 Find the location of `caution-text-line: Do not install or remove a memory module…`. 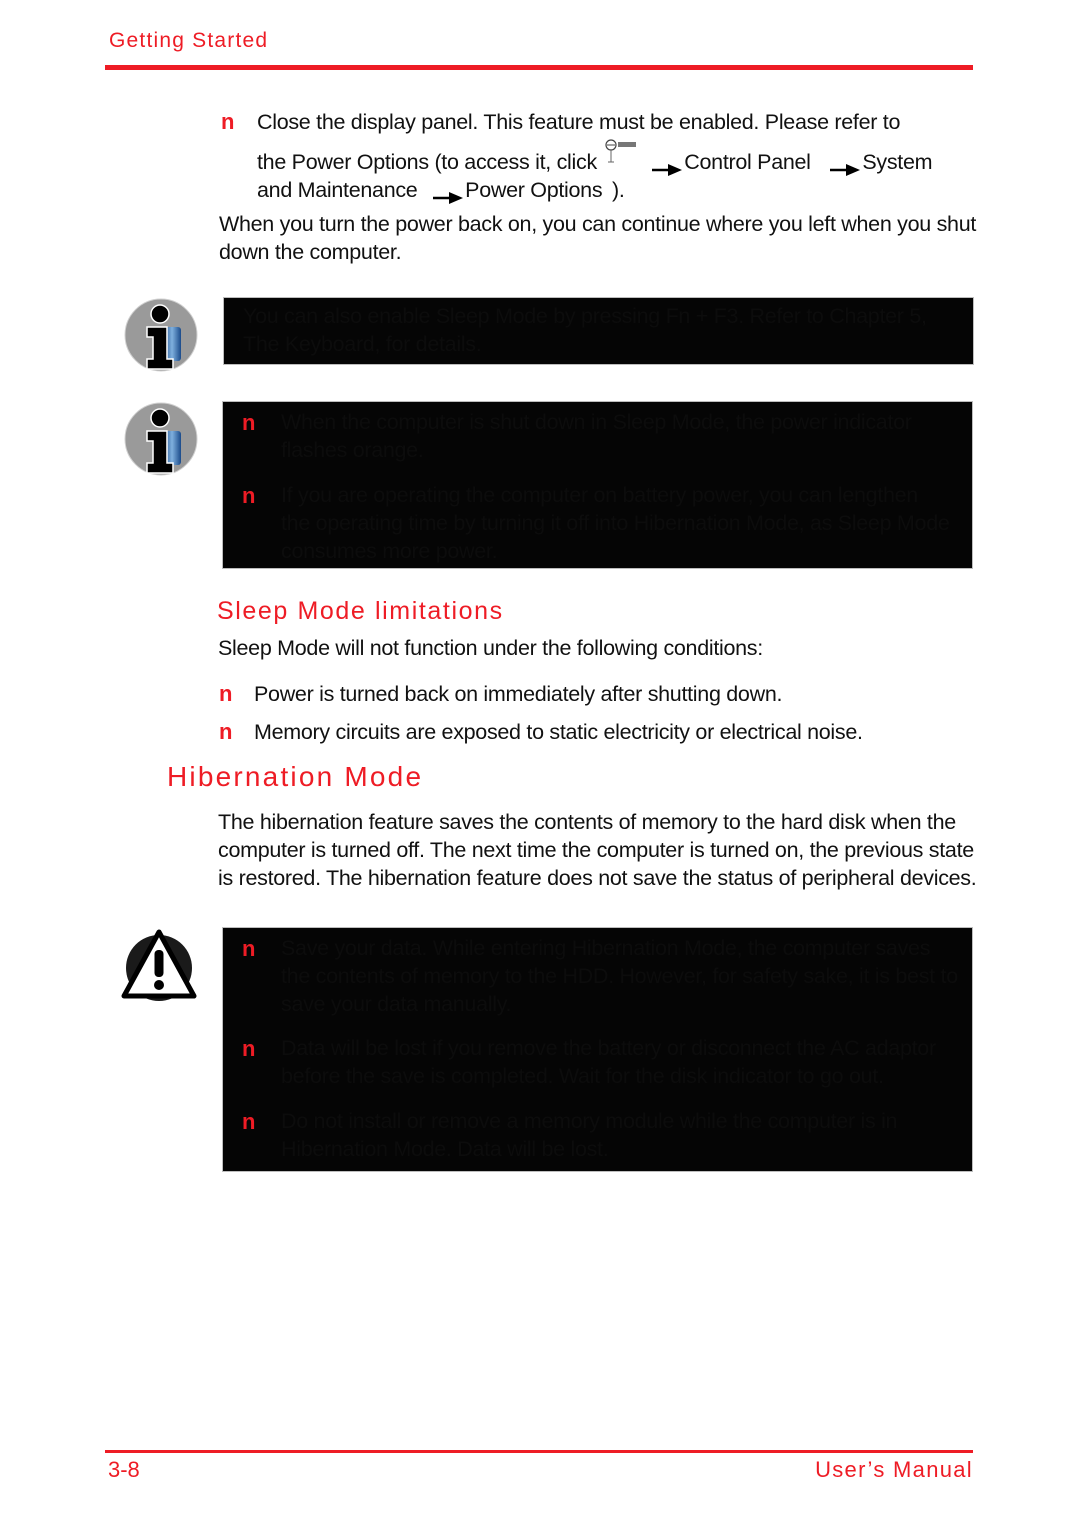

caution-text-line: Do not install or remove a memory module… is located at coordinates (589, 1121).